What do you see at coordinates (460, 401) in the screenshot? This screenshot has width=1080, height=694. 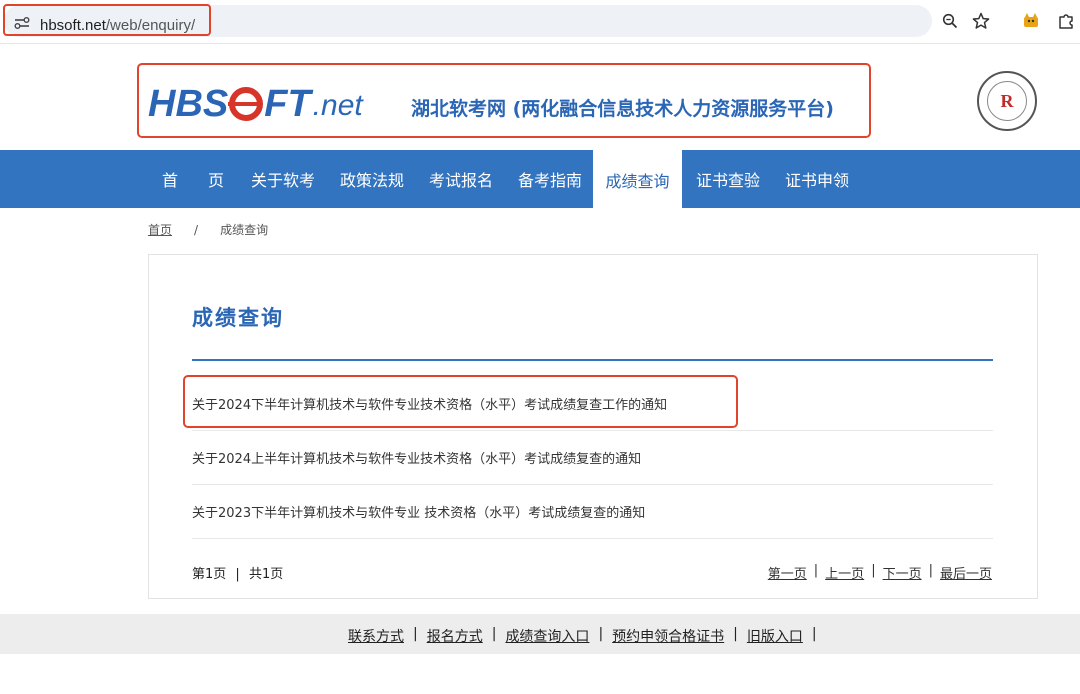 I see `notice-highlight-box` at bounding box center [460, 401].